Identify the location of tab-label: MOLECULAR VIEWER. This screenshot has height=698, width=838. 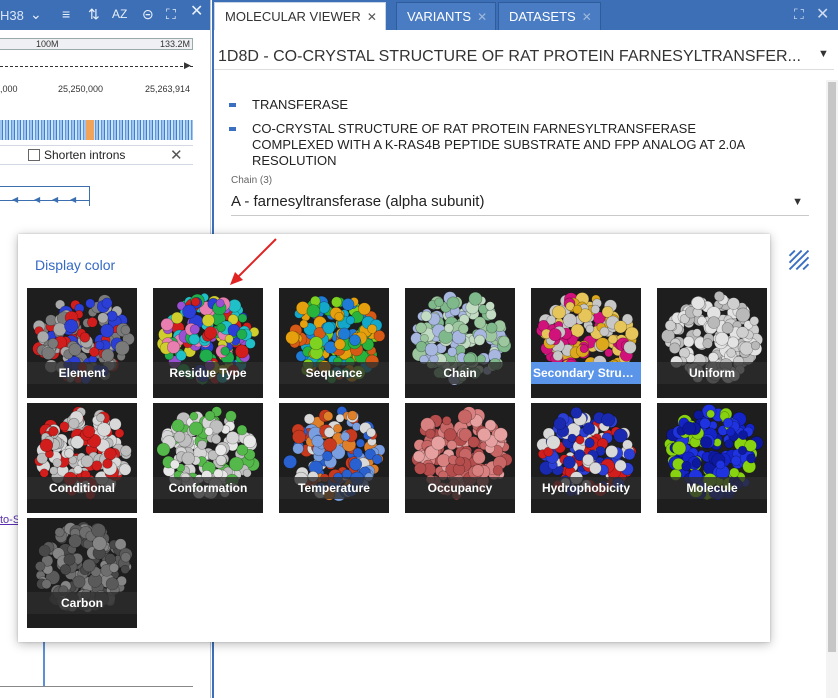
(293, 16).